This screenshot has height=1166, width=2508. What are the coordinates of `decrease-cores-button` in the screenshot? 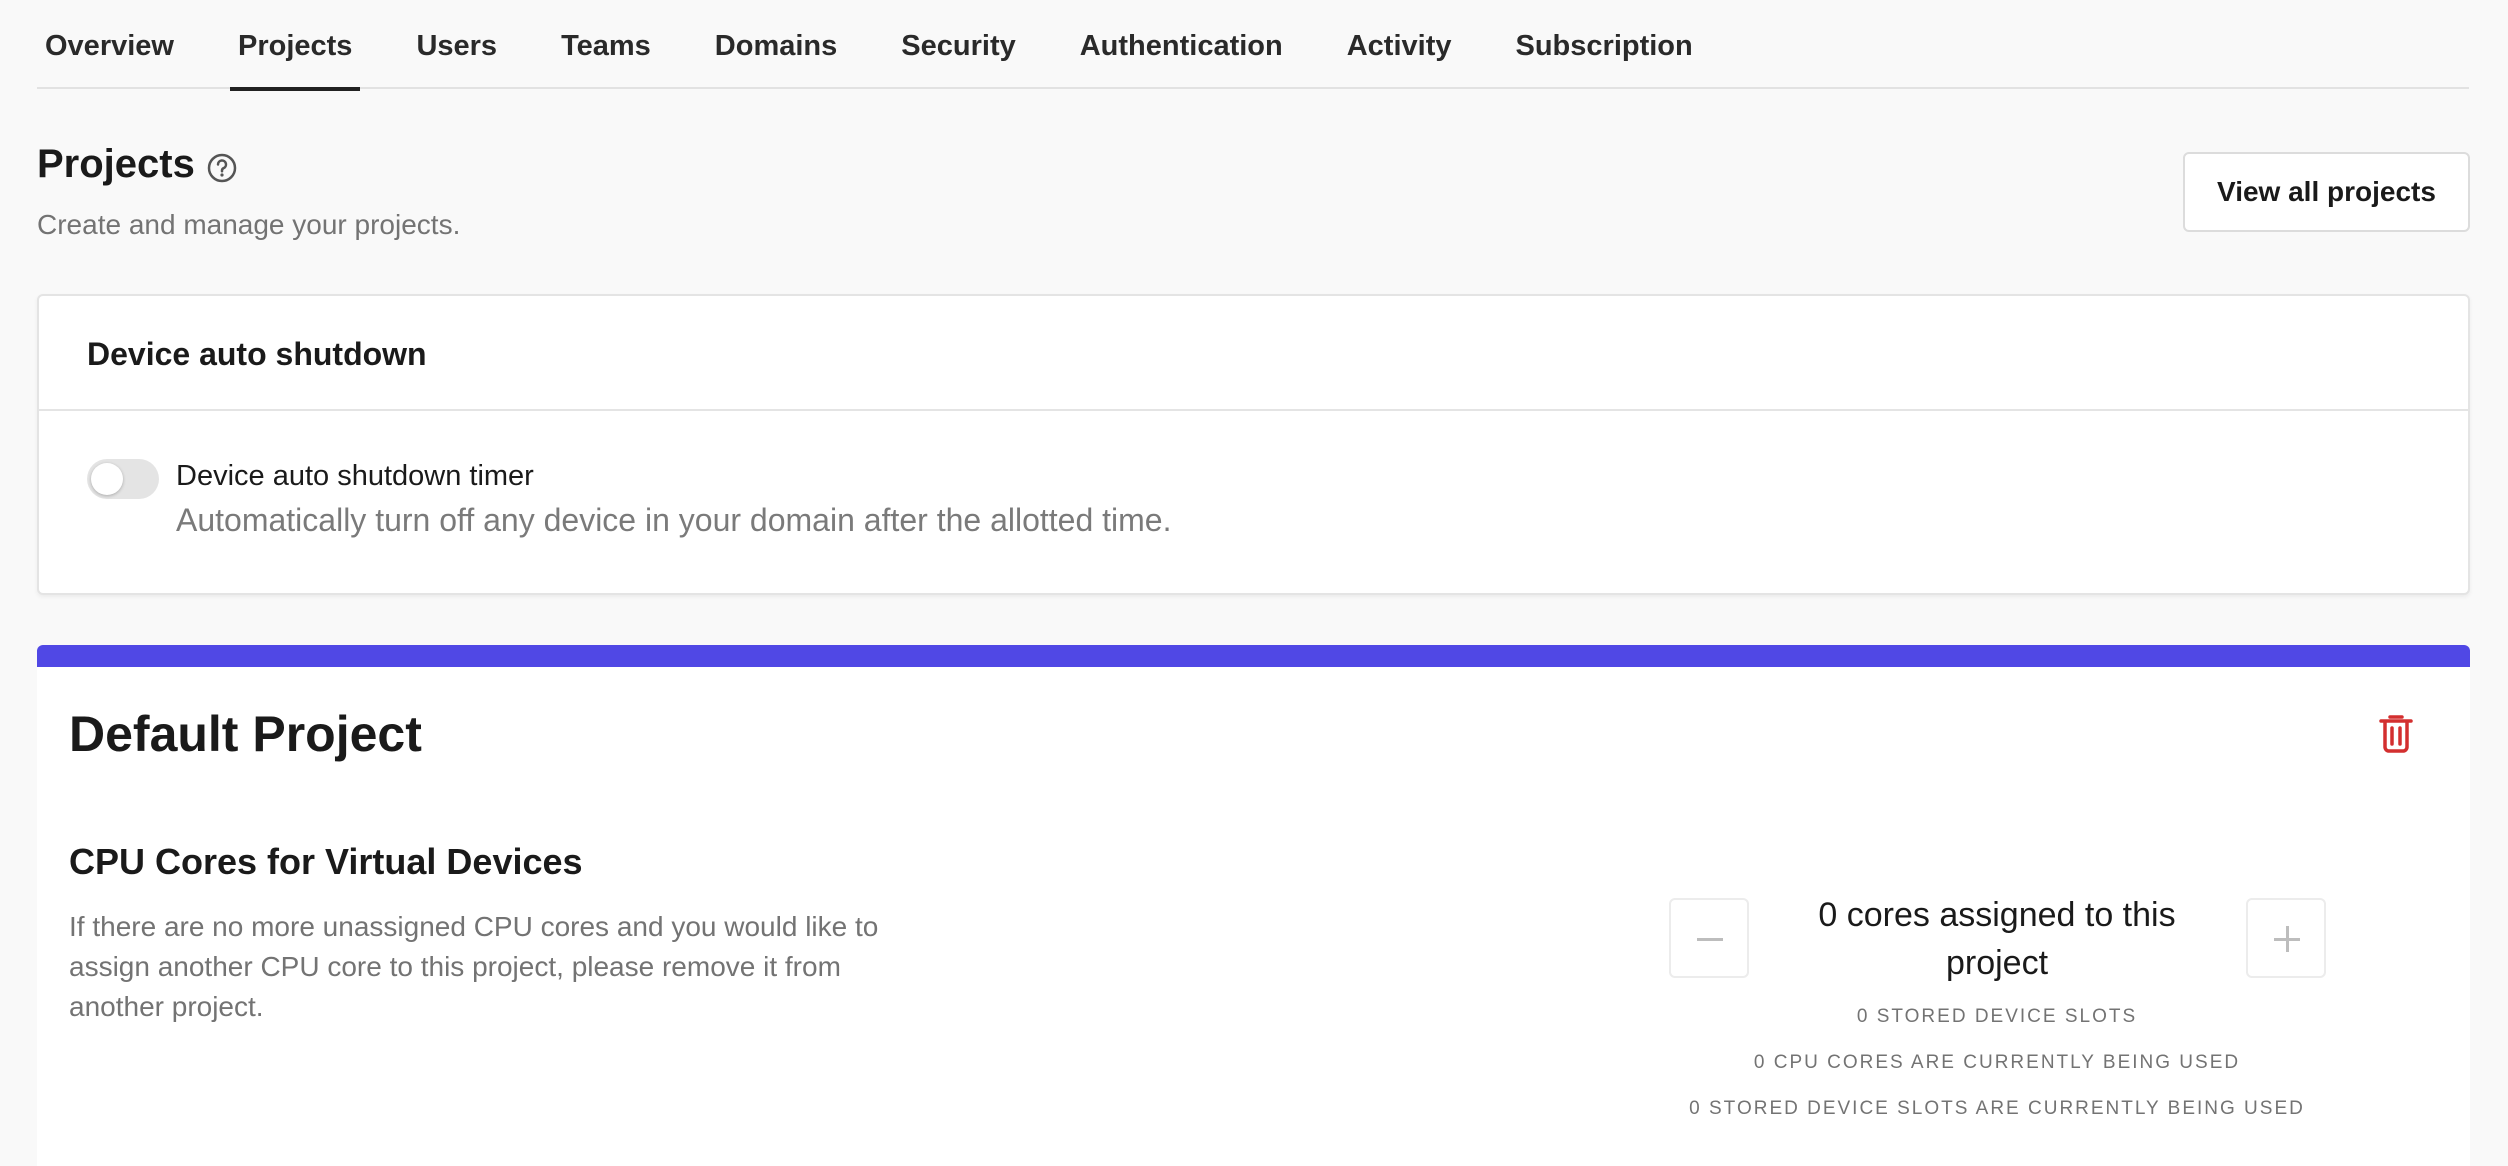 It's located at (1709, 938).